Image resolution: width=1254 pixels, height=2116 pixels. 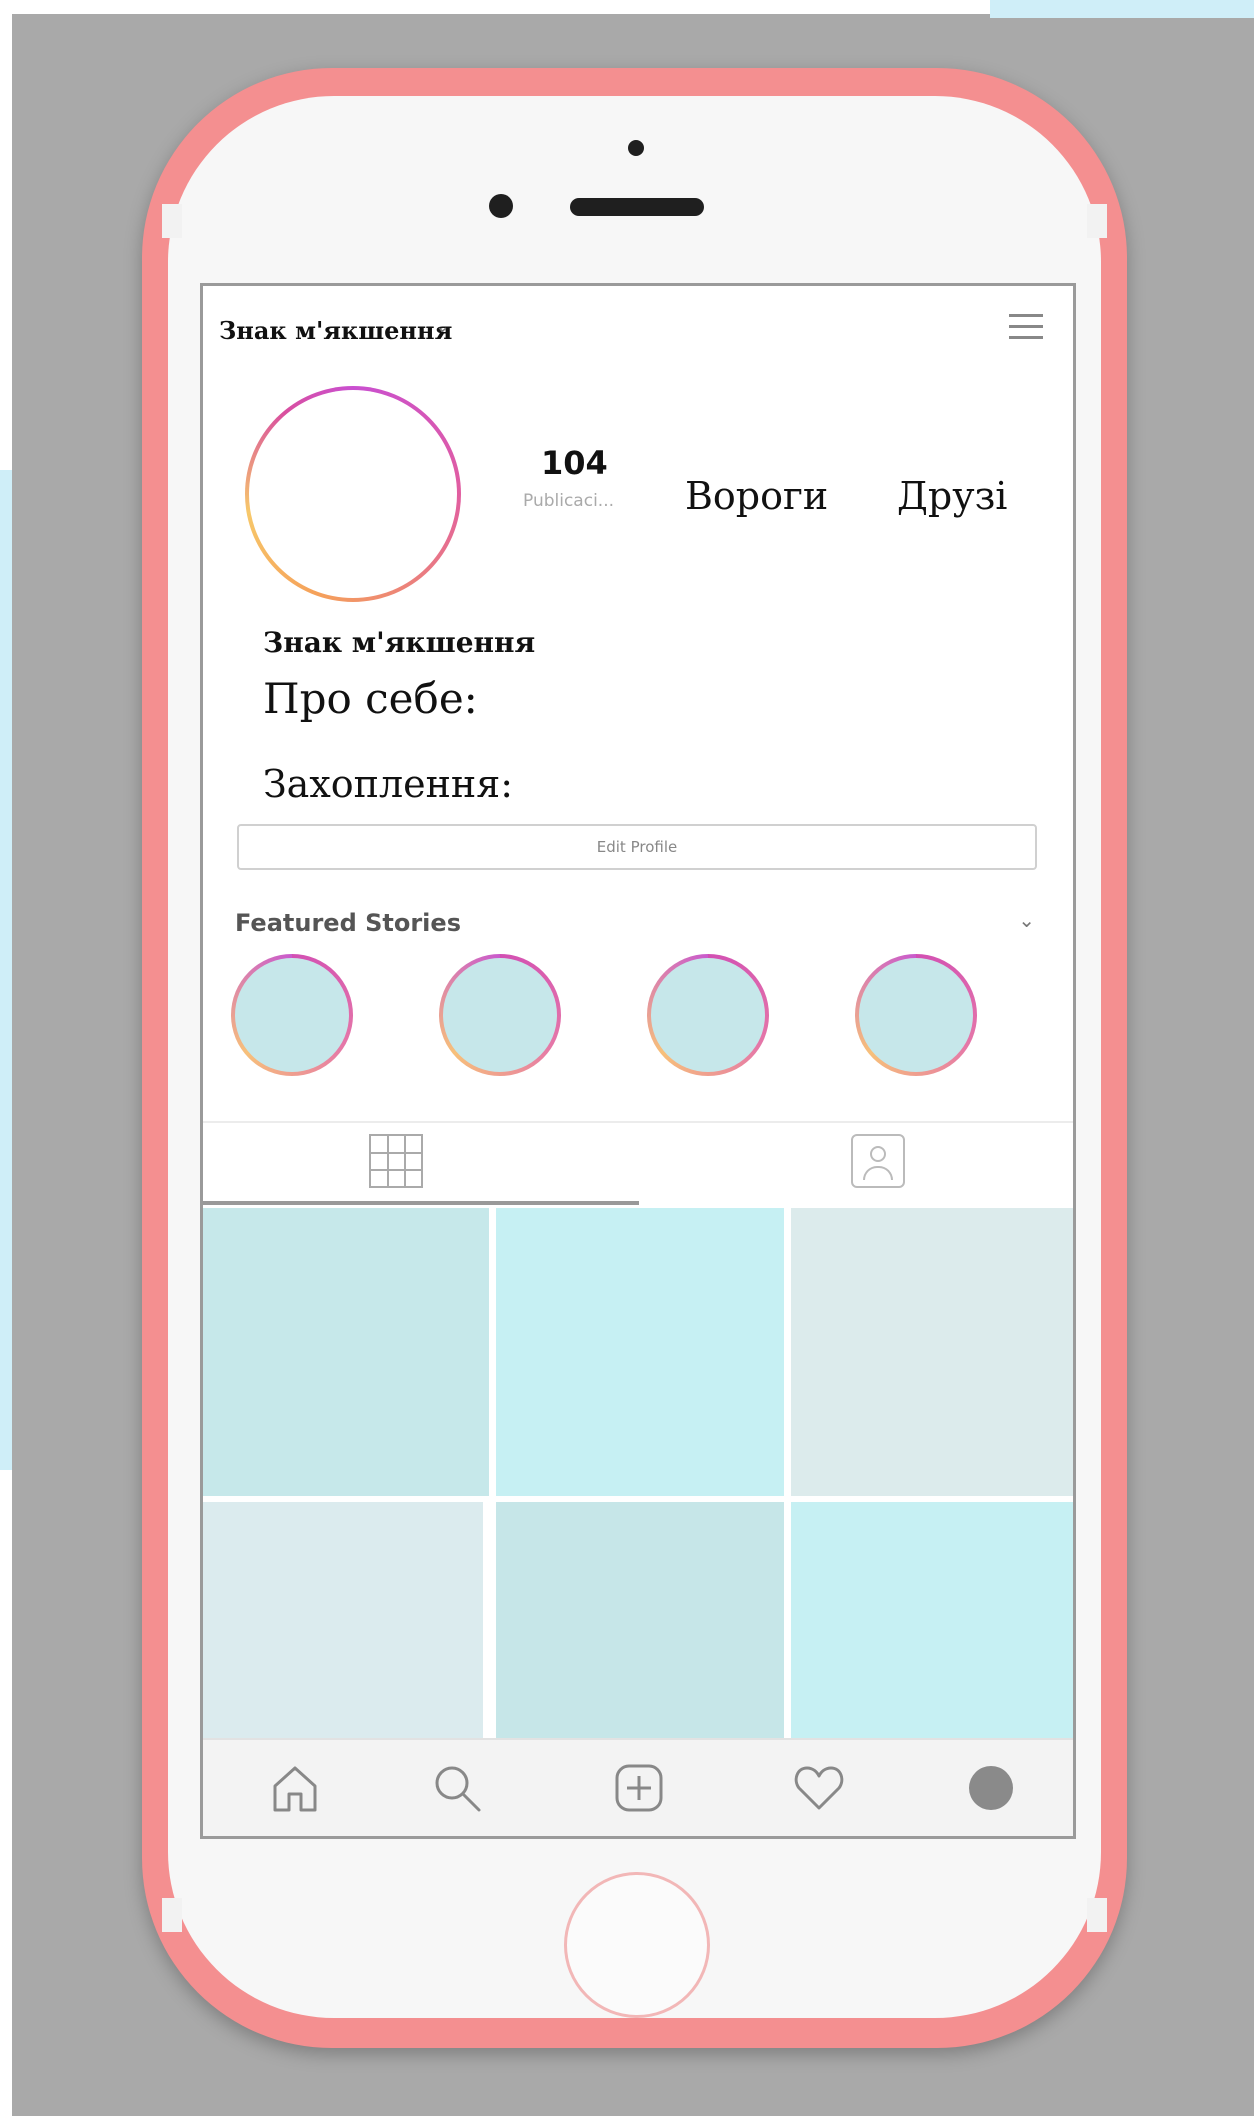 What do you see at coordinates (637, 207) in the screenshot?
I see `earpiece-speaker` at bounding box center [637, 207].